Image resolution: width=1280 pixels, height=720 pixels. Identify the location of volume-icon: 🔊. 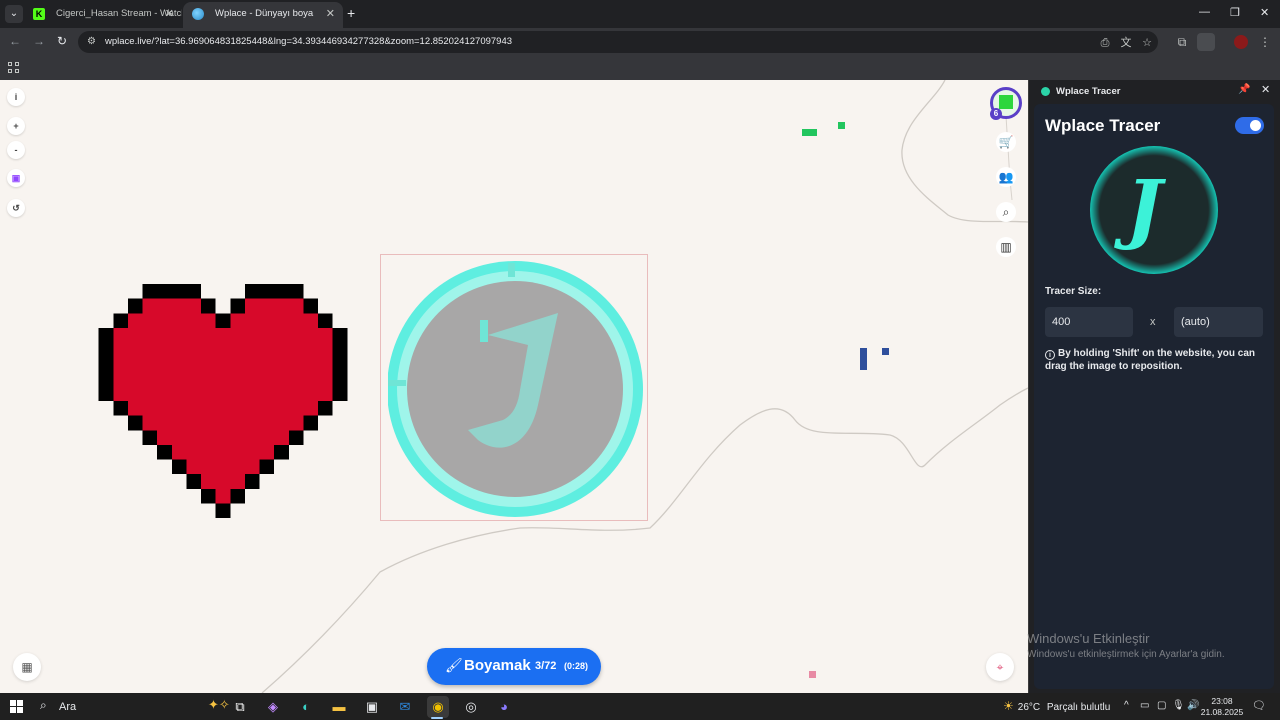
(1193, 705).